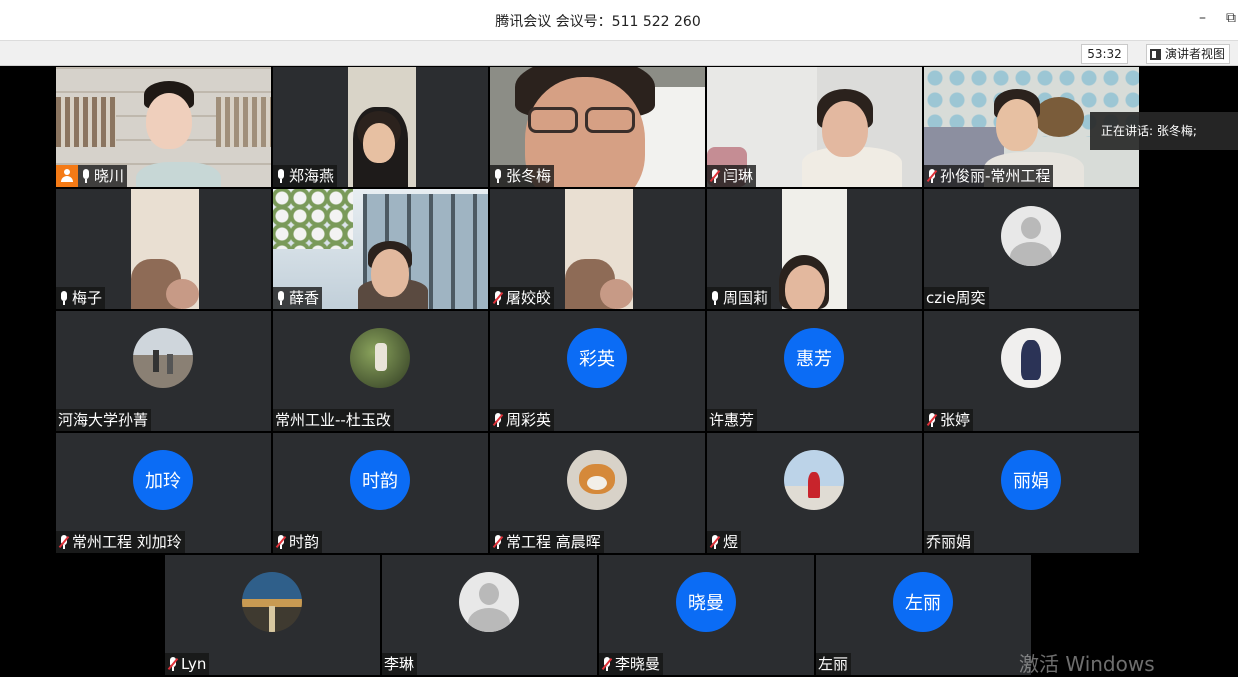 The height and width of the screenshot is (677, 1238). I want to click on participant-tile: 惠芳 许惠芳, so click(814, 371).